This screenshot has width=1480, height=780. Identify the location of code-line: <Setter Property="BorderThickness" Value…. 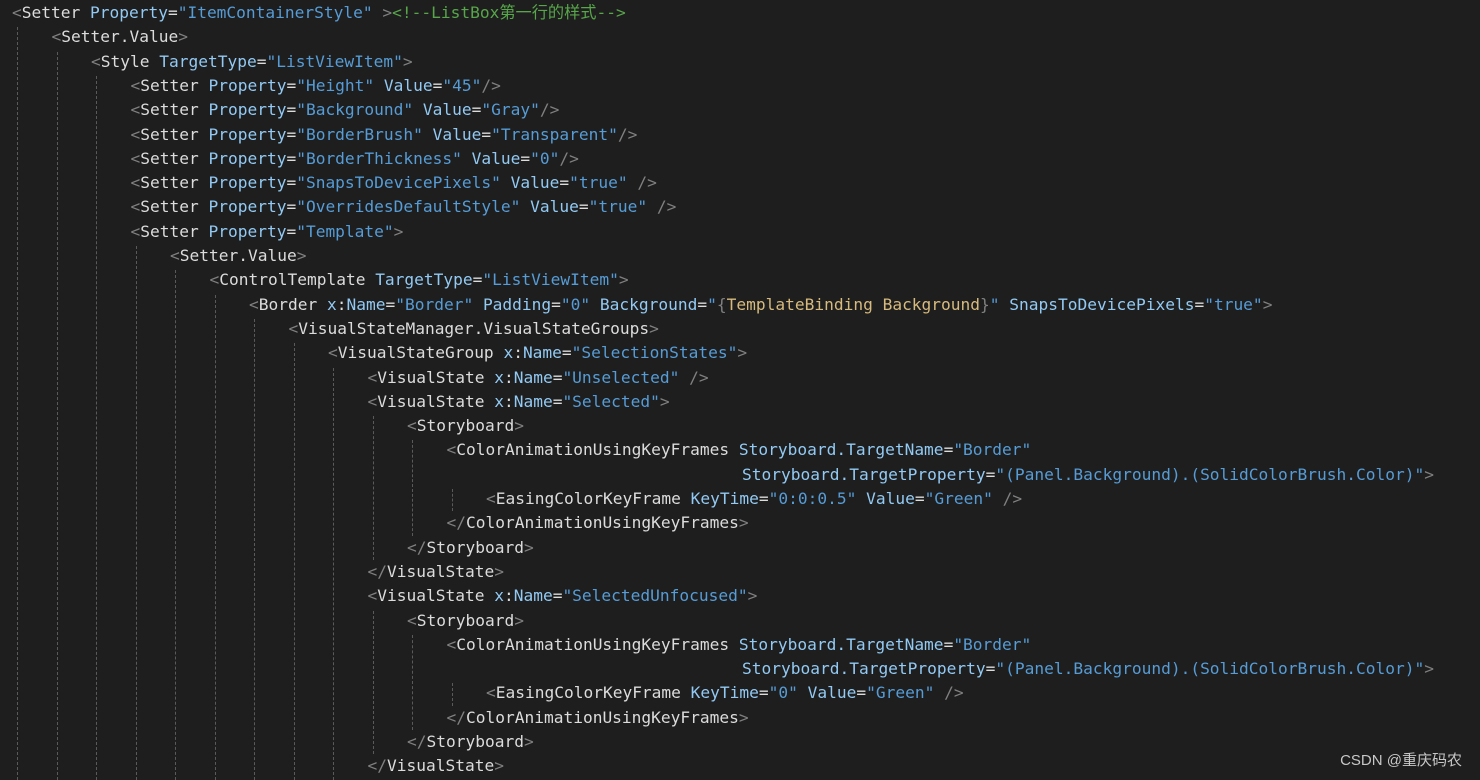
(355, 159).